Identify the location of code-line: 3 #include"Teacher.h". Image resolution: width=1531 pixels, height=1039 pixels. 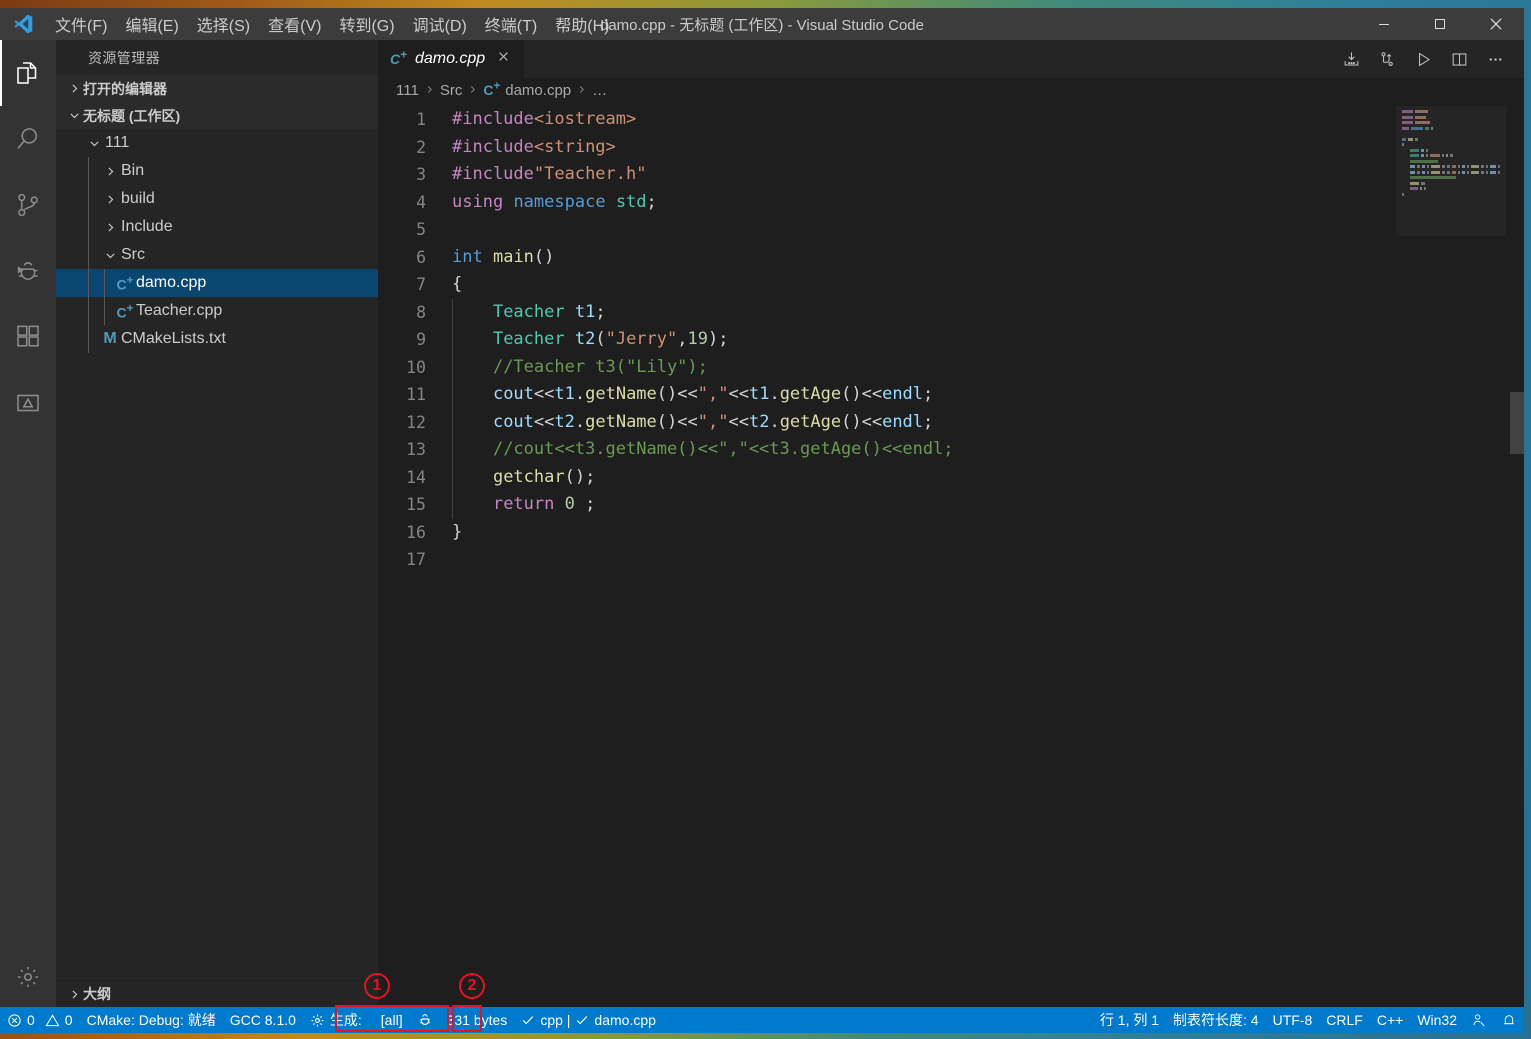
(951, 175).